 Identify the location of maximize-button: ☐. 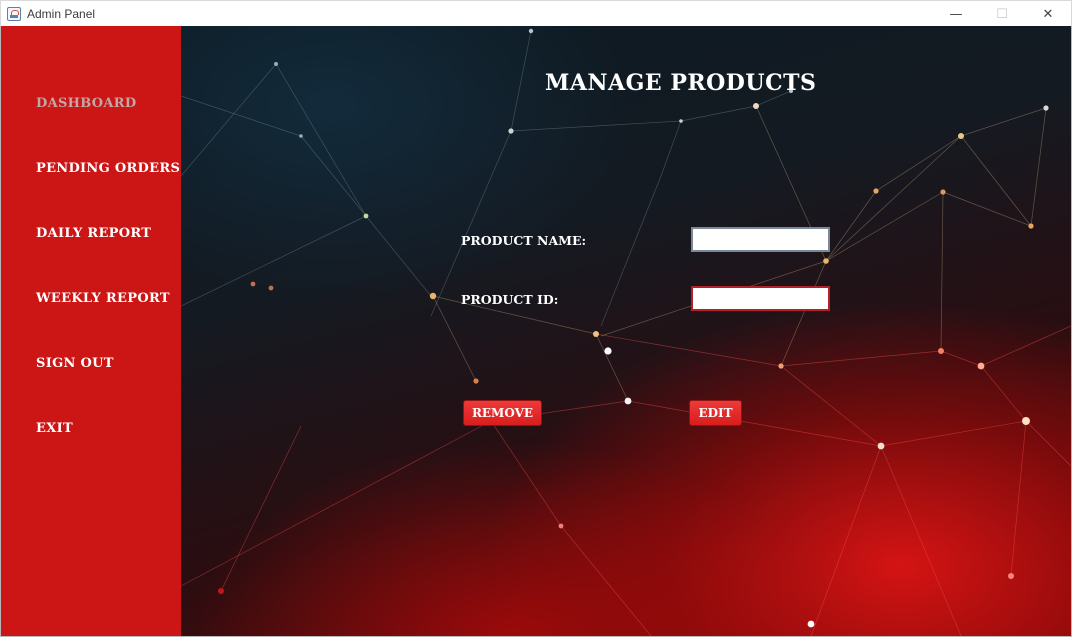
(1002, 14).